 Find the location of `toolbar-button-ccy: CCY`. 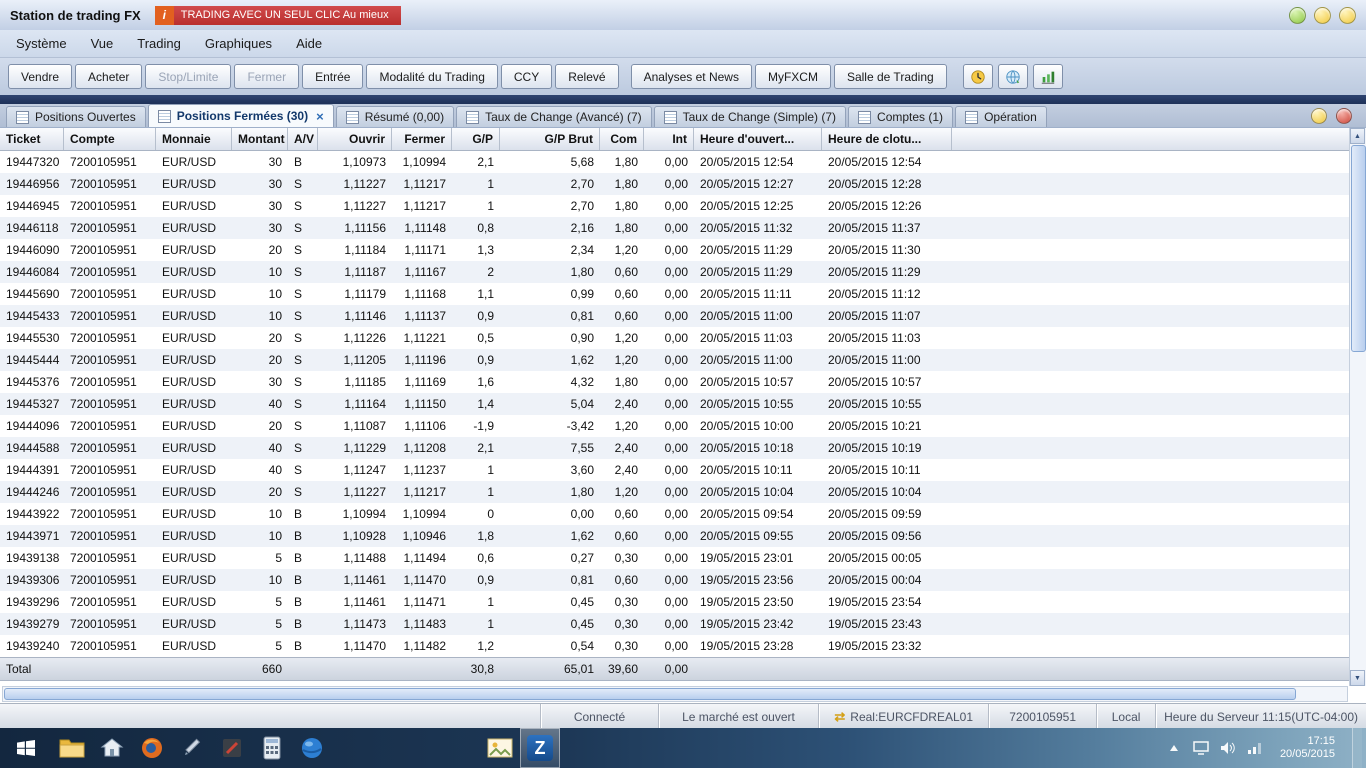

toolbar-button-ccy: CCY is located at coordinates (526, 76).